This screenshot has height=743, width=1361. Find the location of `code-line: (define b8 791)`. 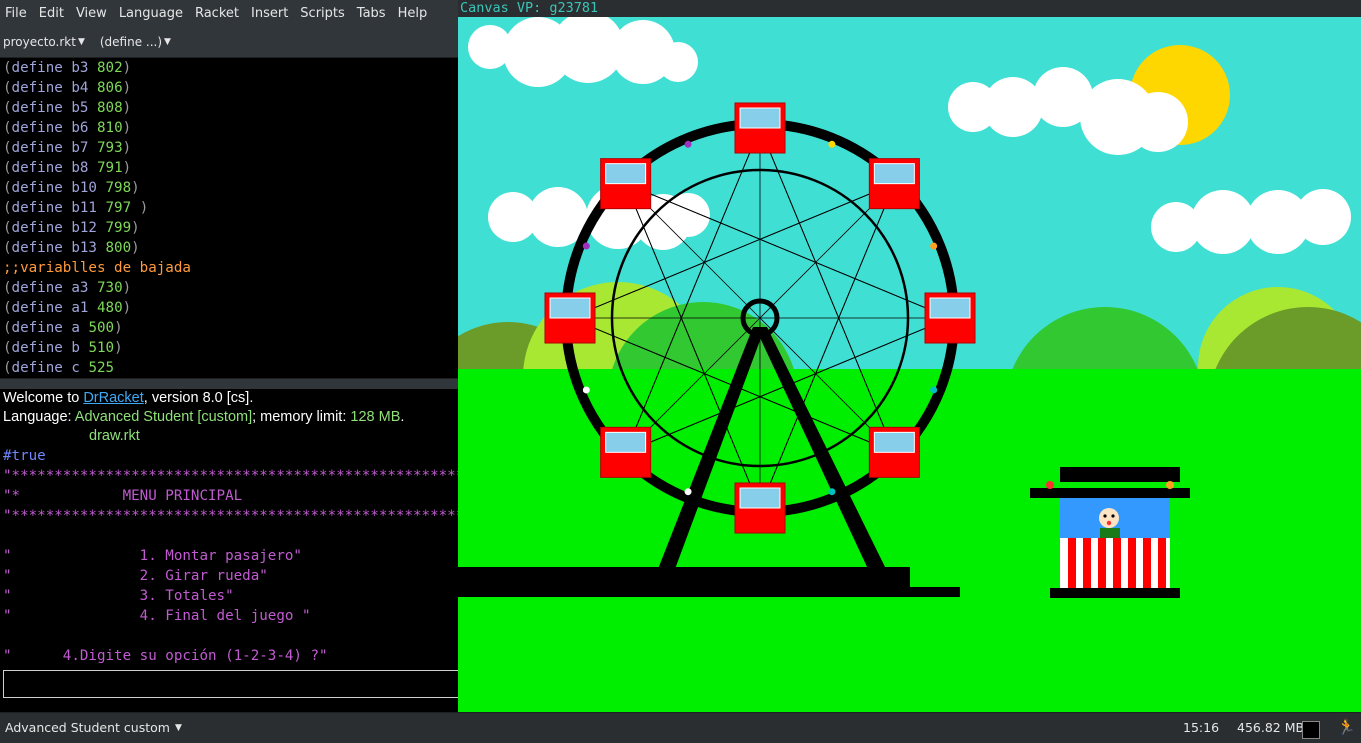

code-line: (define b8 791) is located at coordinates (67, 168).